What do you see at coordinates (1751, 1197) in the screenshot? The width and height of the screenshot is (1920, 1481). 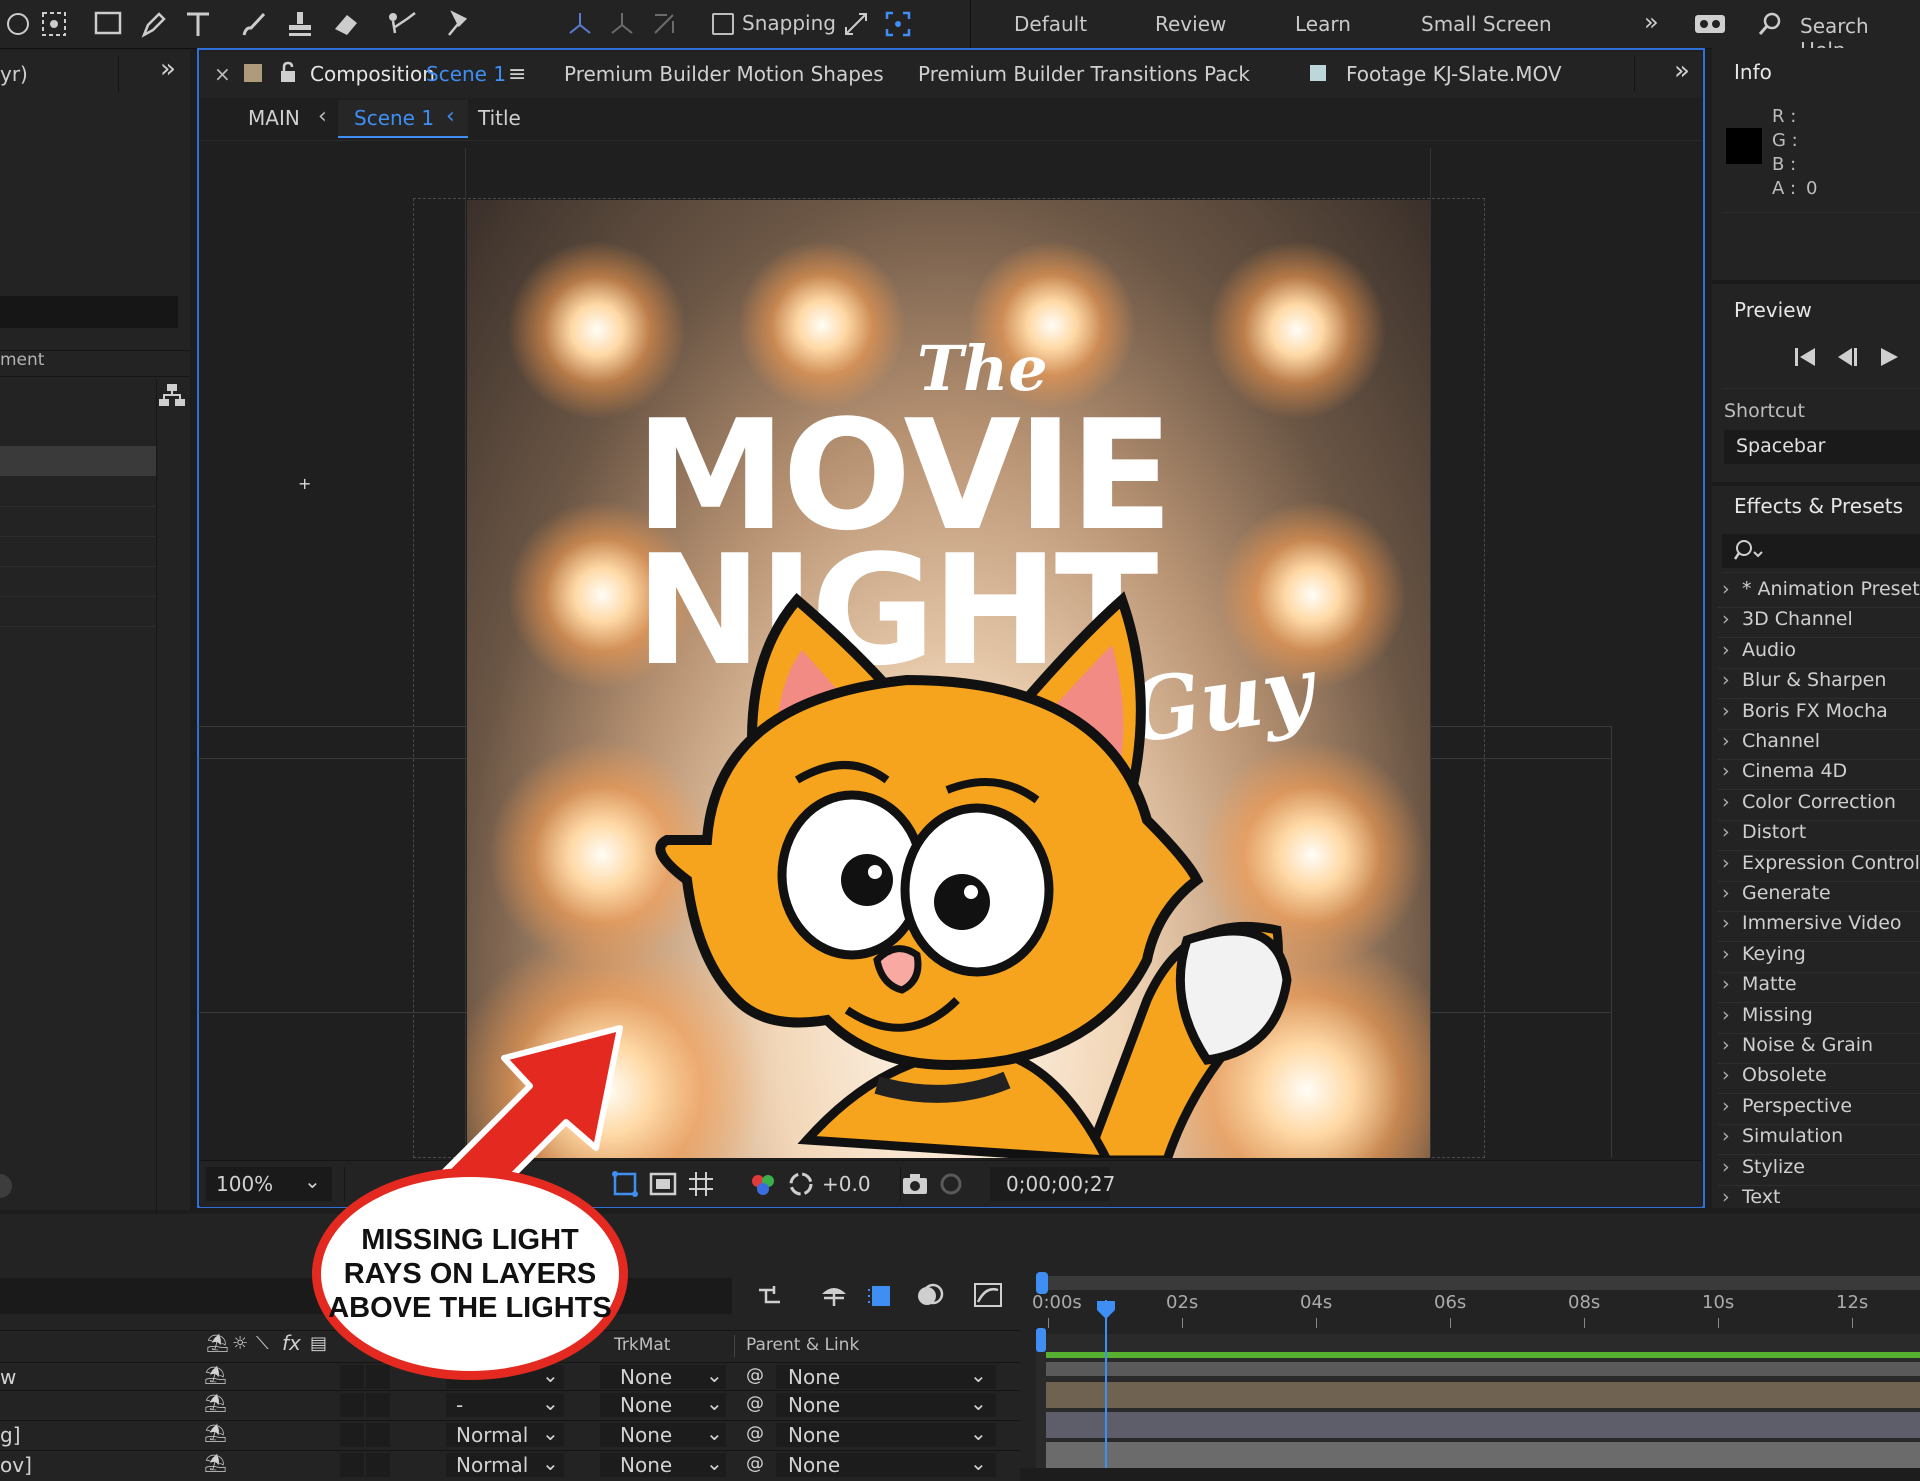 I see `effects-category-item: › Text` at bounding box center [1751, 1197].